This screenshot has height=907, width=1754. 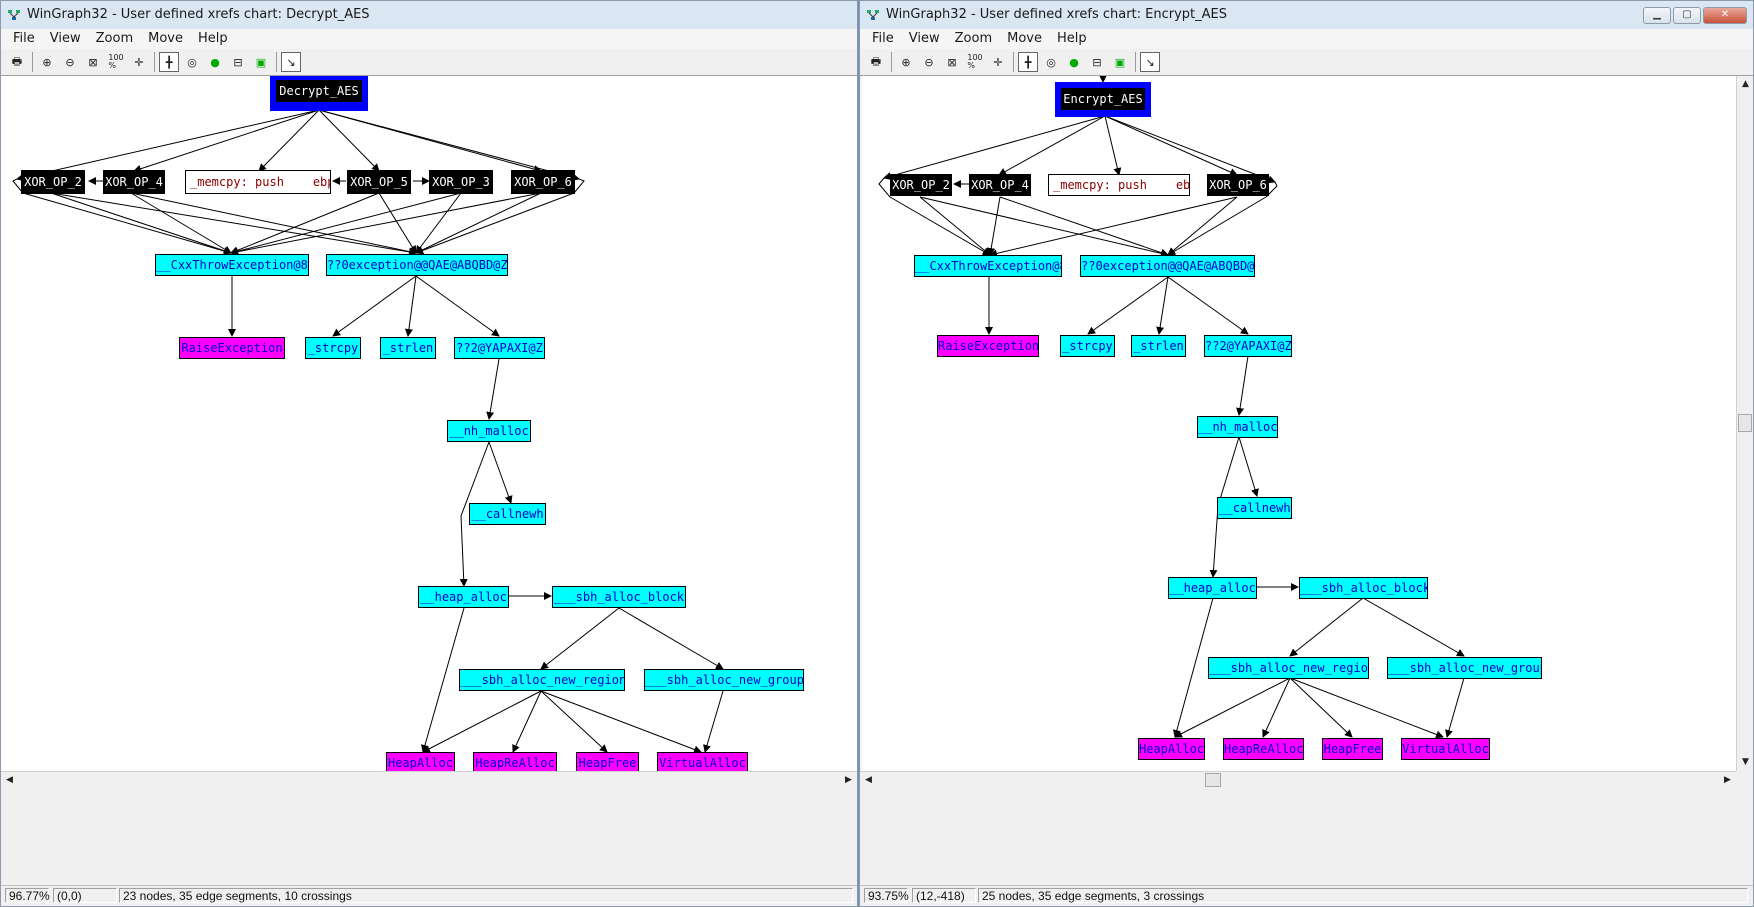 What do you see at coordinates (1657, 15) in the screenshot?
I see `minimize-icon: ▁` at bounding box center [1657, 15].